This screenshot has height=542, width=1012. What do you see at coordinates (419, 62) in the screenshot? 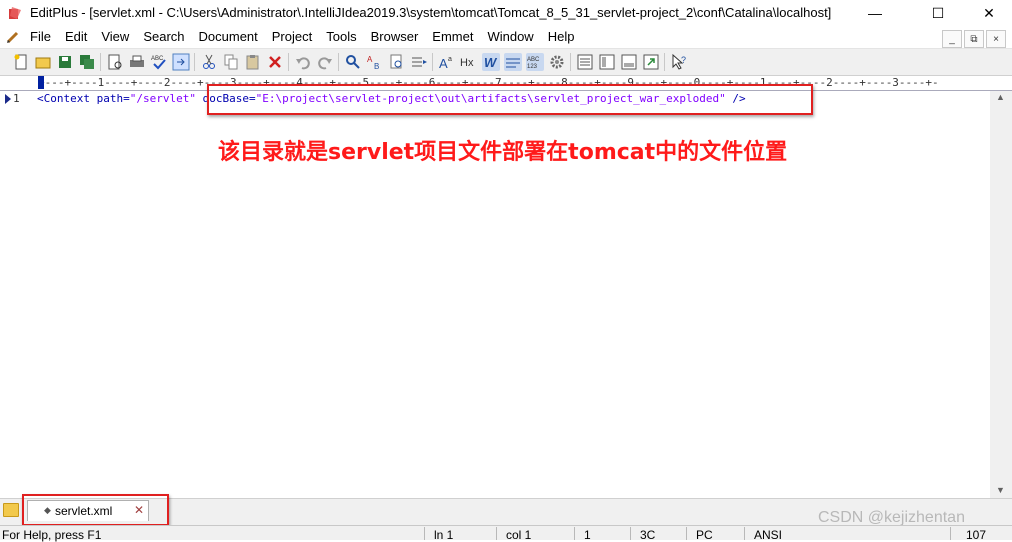
I see `goto-line-icon` at bounding box center [419, 62].